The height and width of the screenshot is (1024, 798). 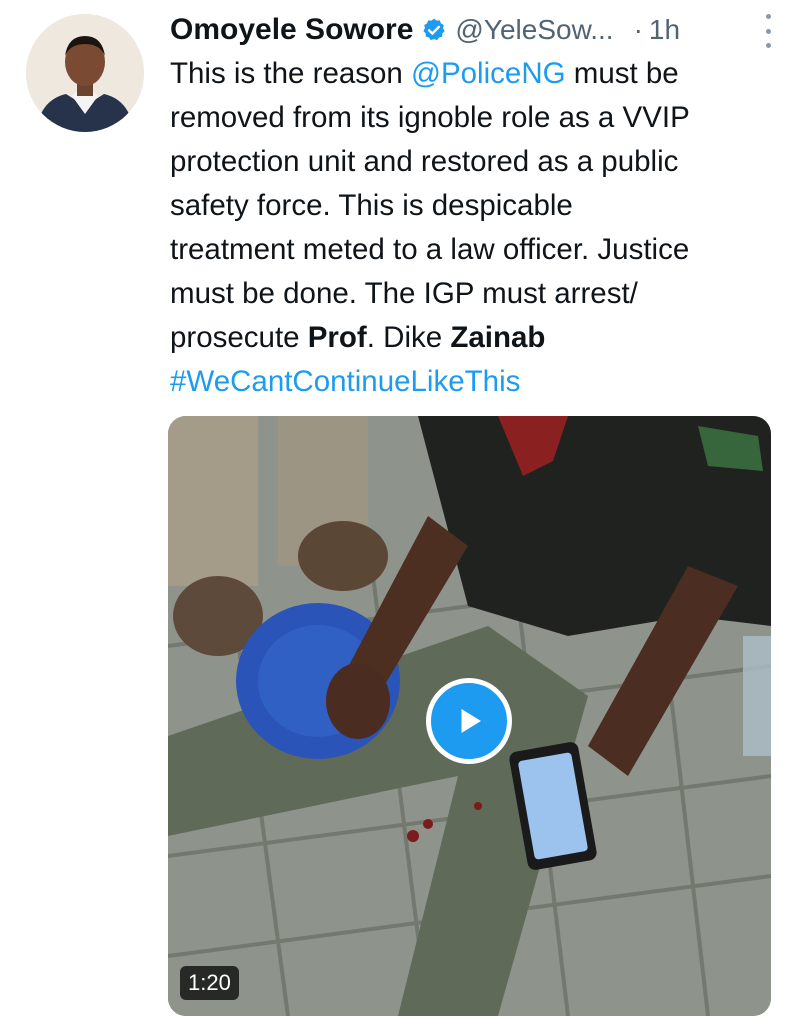 I want to click on tweet-line-4: safety force. This is despicable, so click(x=371, y=205).